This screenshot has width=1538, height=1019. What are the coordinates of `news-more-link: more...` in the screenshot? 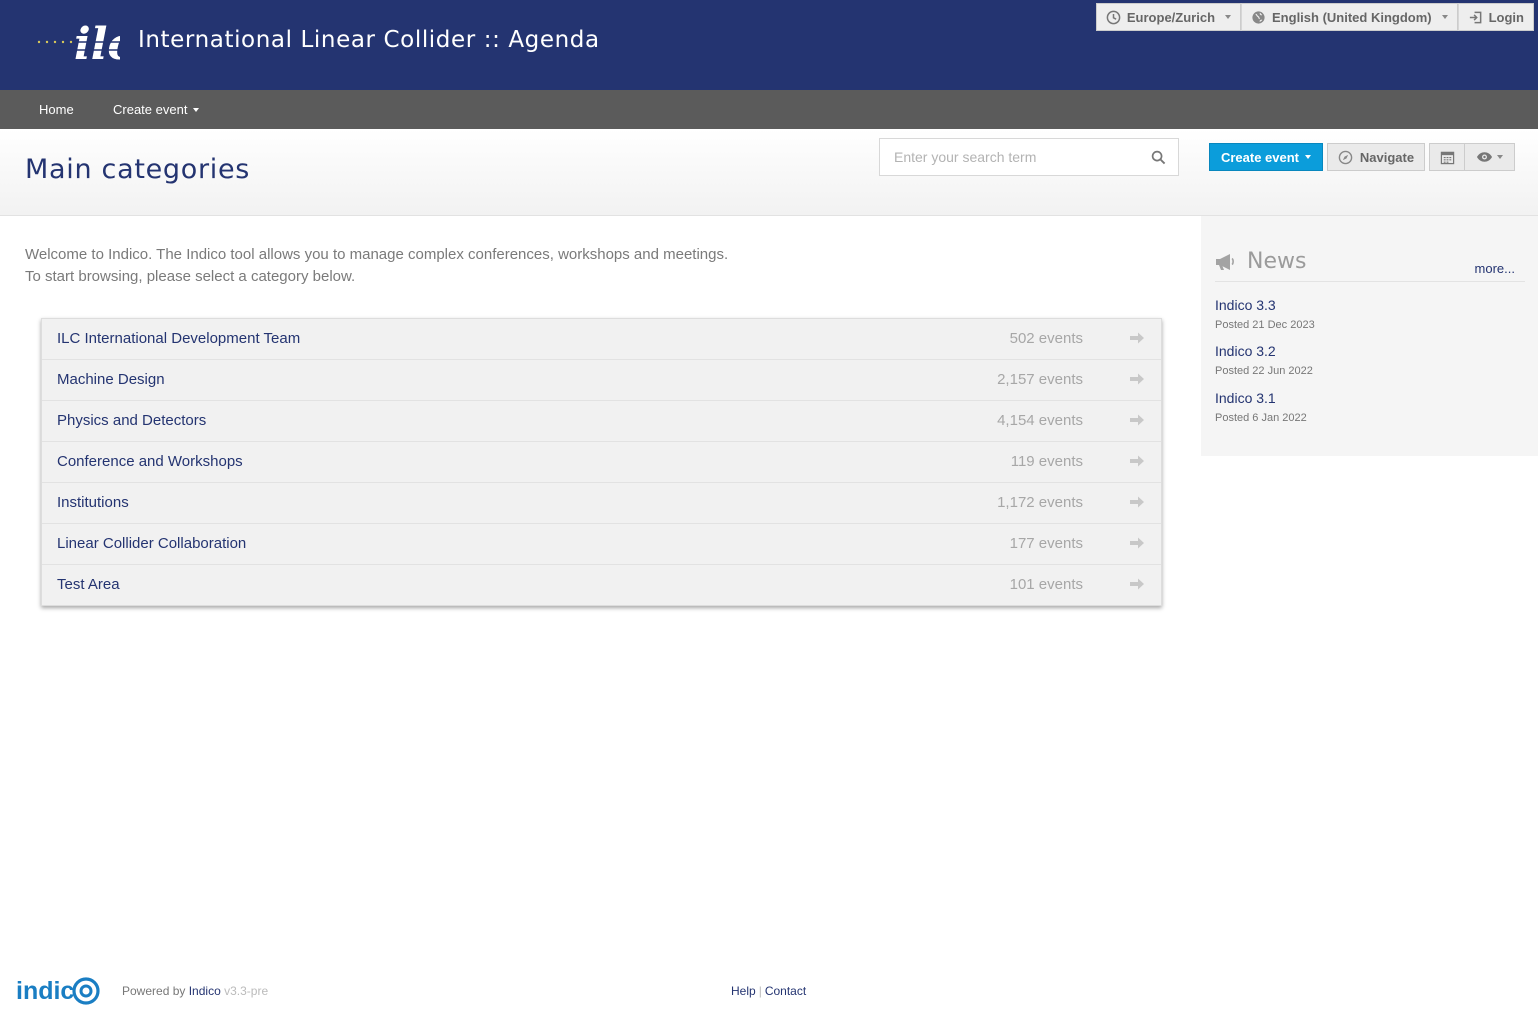 It's located at (1495, 268).